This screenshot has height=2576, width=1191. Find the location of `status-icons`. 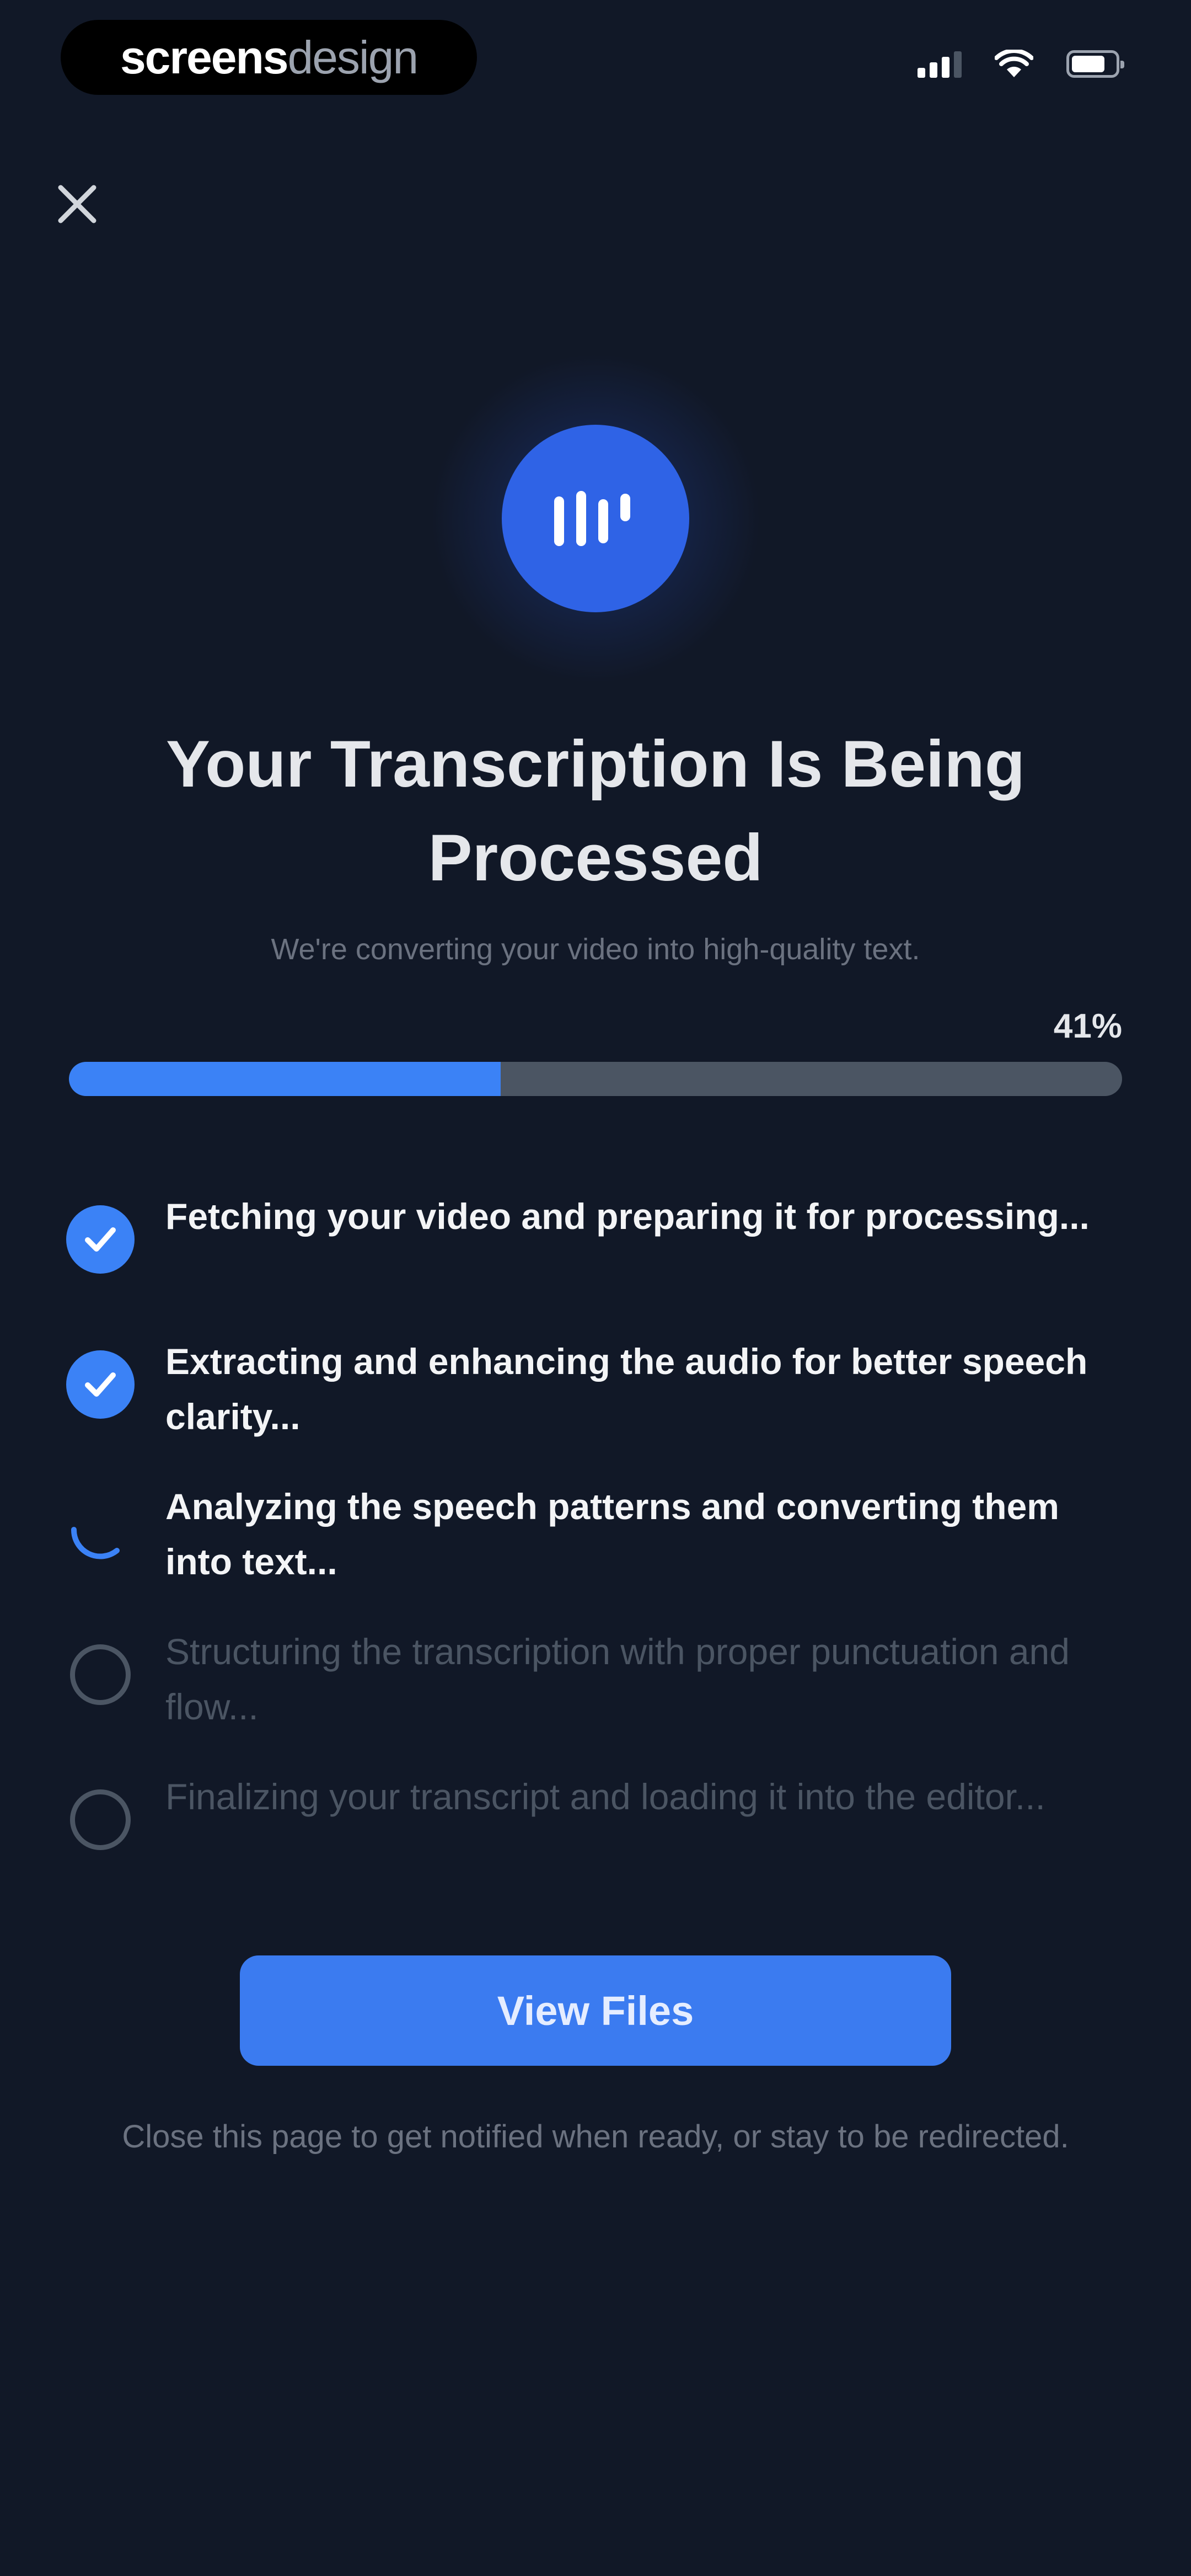

status-icons is located at coordinates (1021, 64).